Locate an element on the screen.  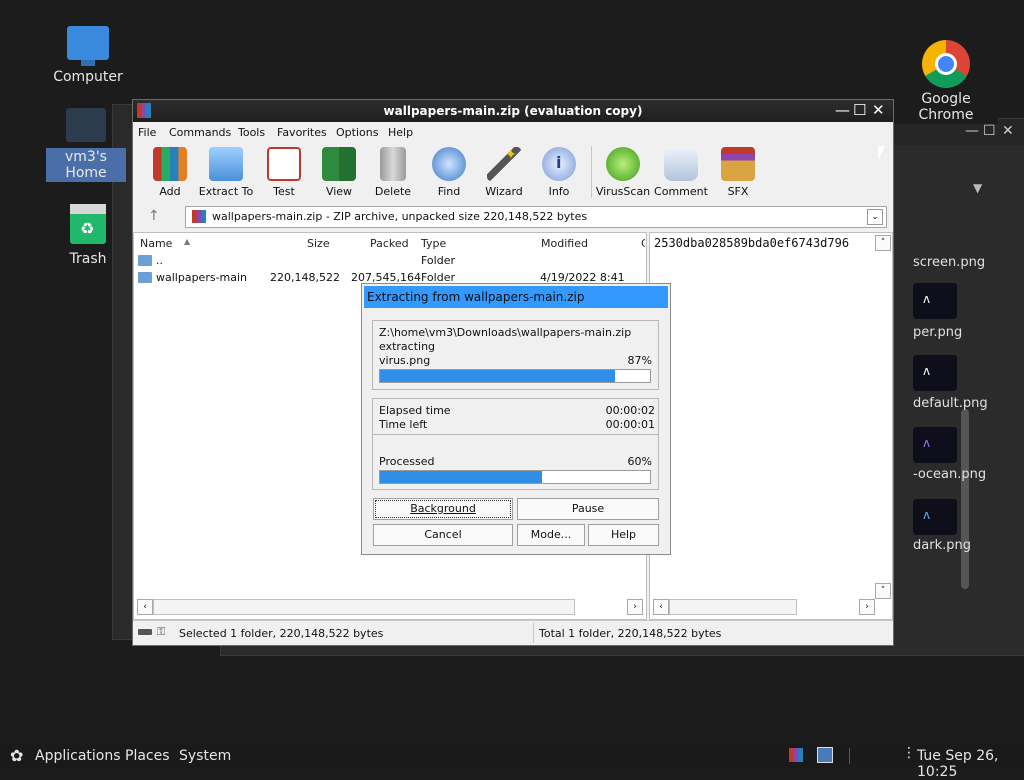
total-progress-bar is located at coordinates (515, 477).